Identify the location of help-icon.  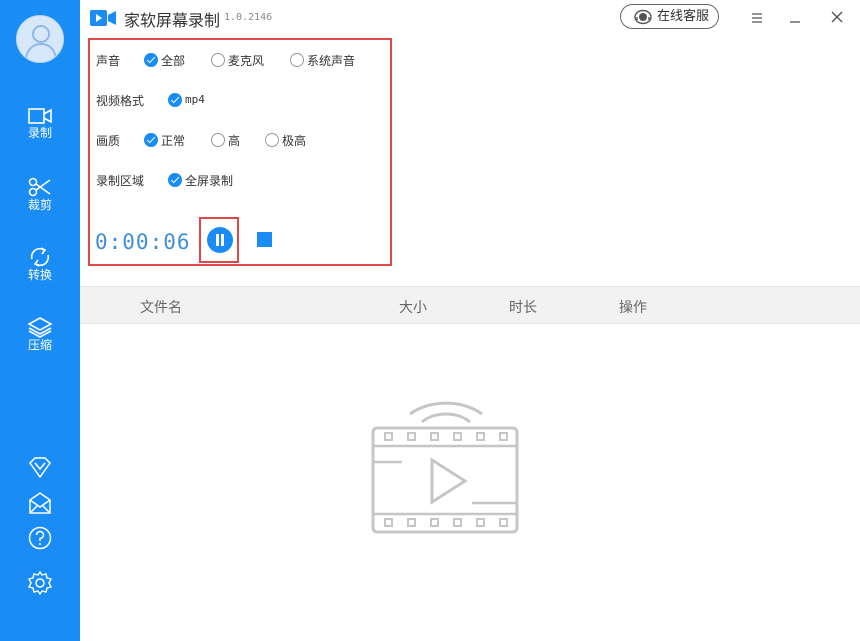
(40, 538).